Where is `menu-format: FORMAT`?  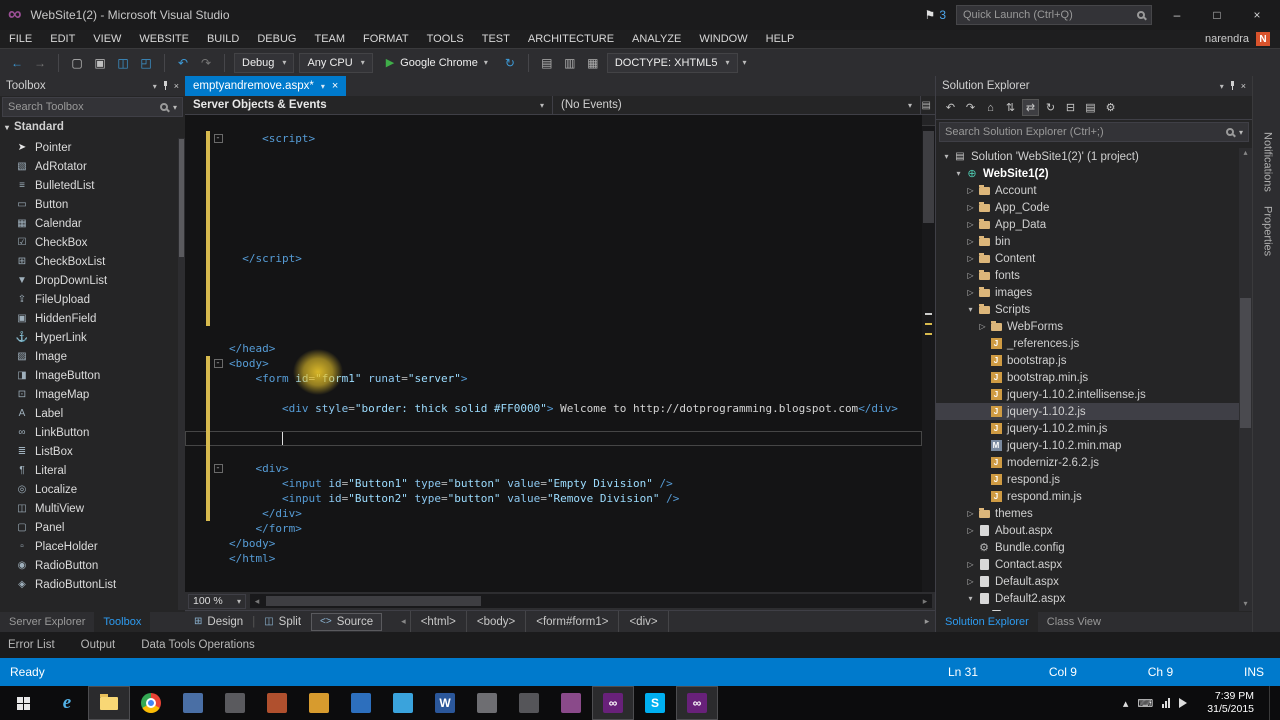 menu-format: FORMAT is located at coordinates (386, 39).